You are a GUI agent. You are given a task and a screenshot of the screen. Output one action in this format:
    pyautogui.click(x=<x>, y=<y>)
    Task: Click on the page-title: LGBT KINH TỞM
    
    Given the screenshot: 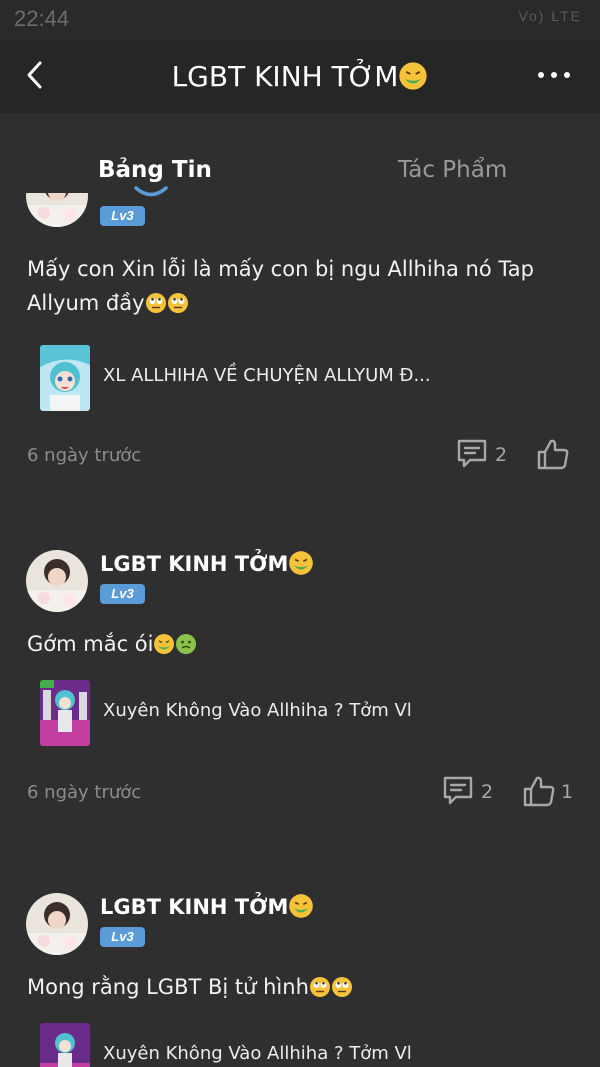 What is the action you would take?
    pyautogui.click(x=300, y=76)
    